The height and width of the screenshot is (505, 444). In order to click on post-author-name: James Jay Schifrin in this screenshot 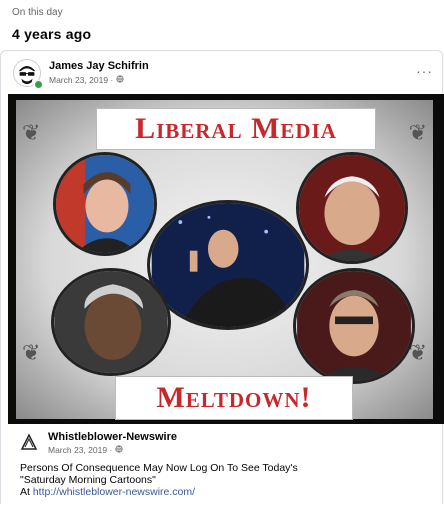, I will do `click(99, 66)`.